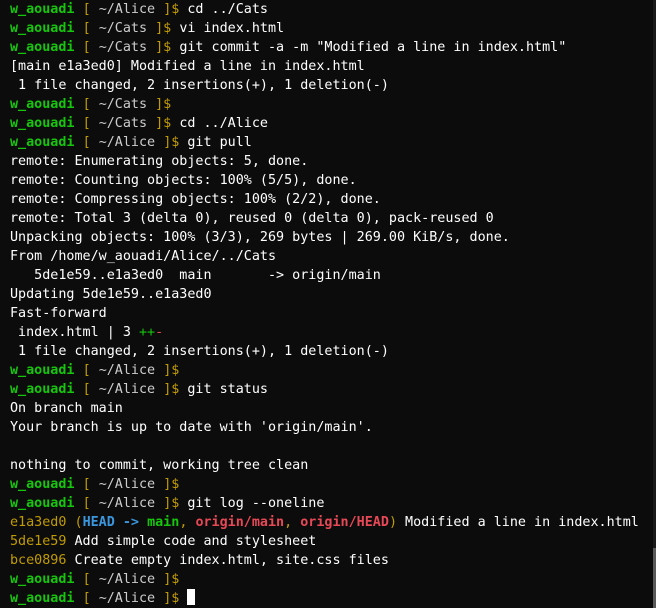 The height and width of the screenshot is (608, 656). Describe the element at coordinates (333, 313) in the screenshot. I see `output-line: Fast-forward` at that location.